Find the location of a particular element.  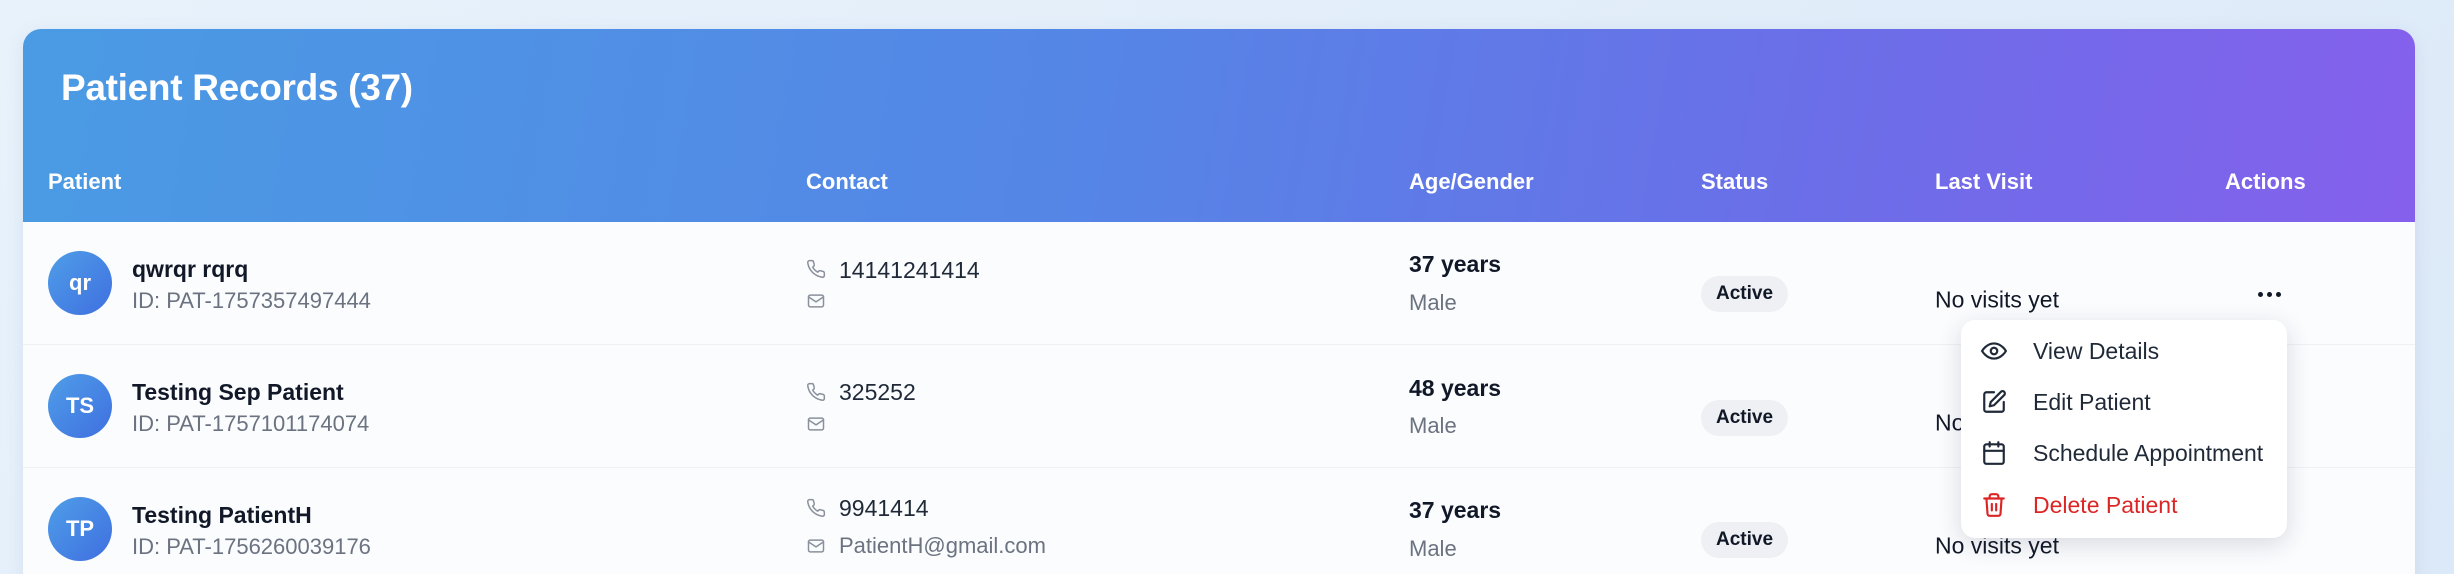

patient-phone: 14141241414 is located at coordinates (909, 270).